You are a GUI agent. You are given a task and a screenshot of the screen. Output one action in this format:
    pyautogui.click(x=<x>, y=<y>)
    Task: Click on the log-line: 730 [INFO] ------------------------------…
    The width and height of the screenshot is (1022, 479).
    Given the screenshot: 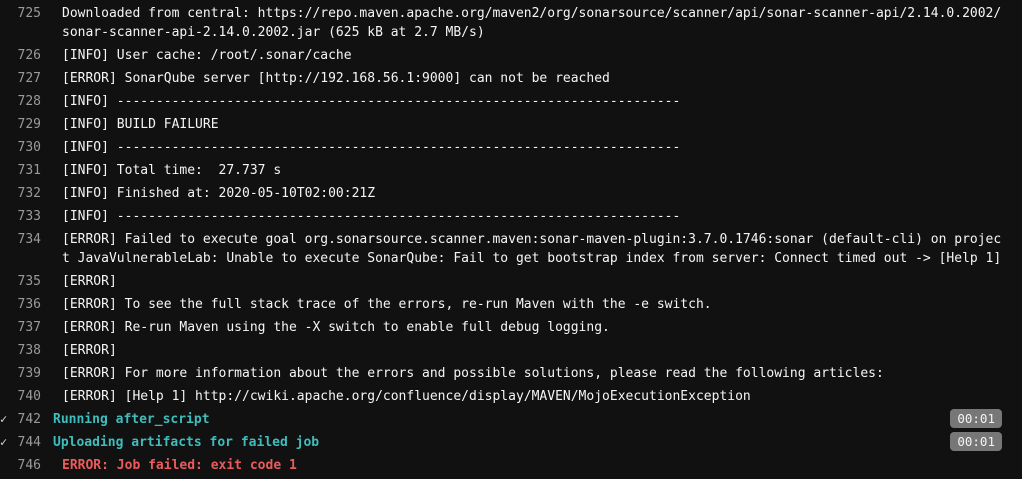 What is the action you would take?
    pyautogui.click(x=511, y=145)
    